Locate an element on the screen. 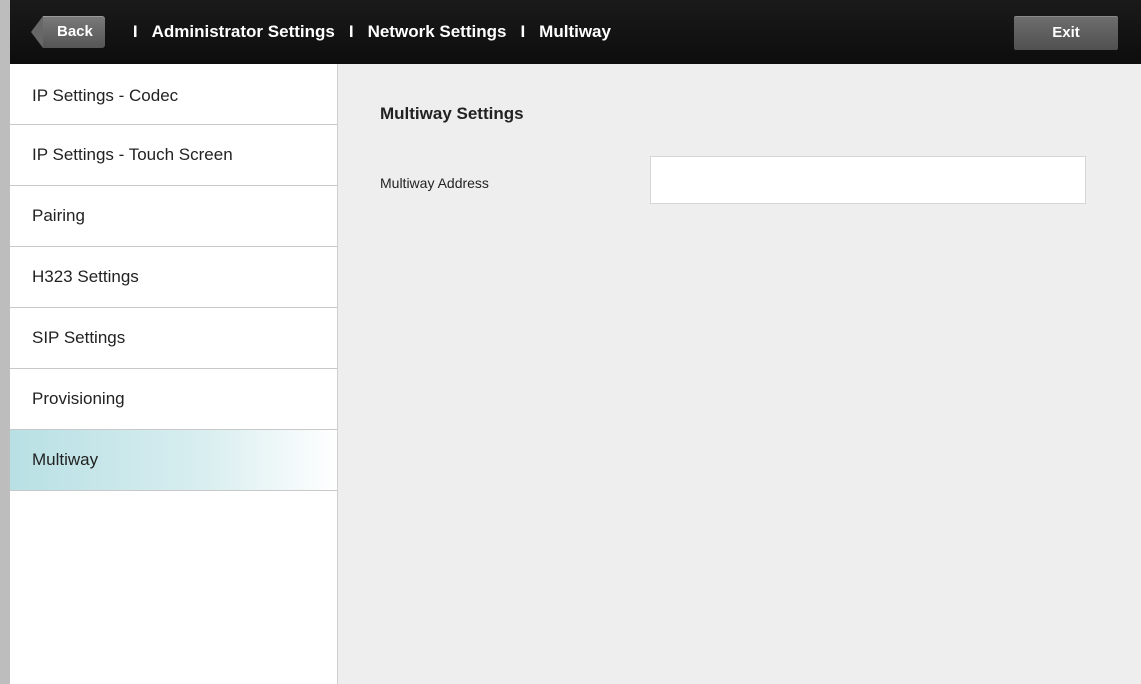 The height and width of the screenshot is (684, 1141). sidebar-item-label: Pairing is located at coordinates (58, 215).